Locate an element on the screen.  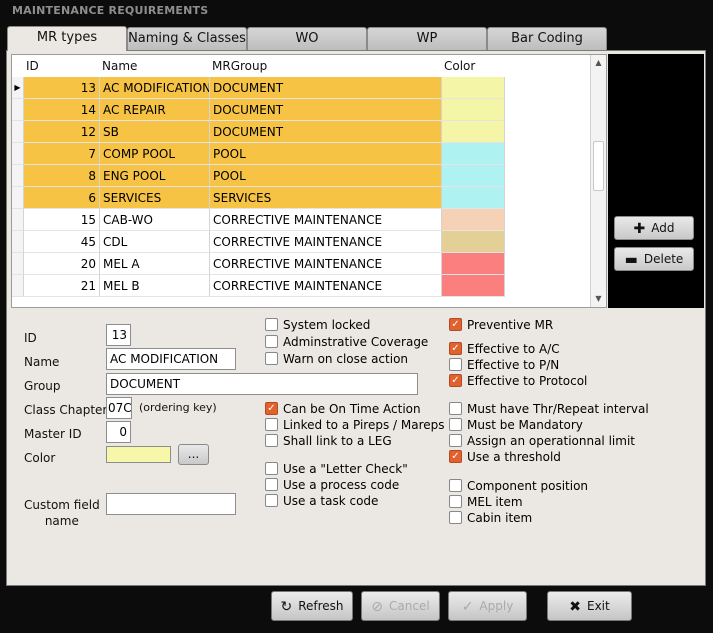
checkbox-label: Assign an operationnal limit is located at coordinates (551, 441).